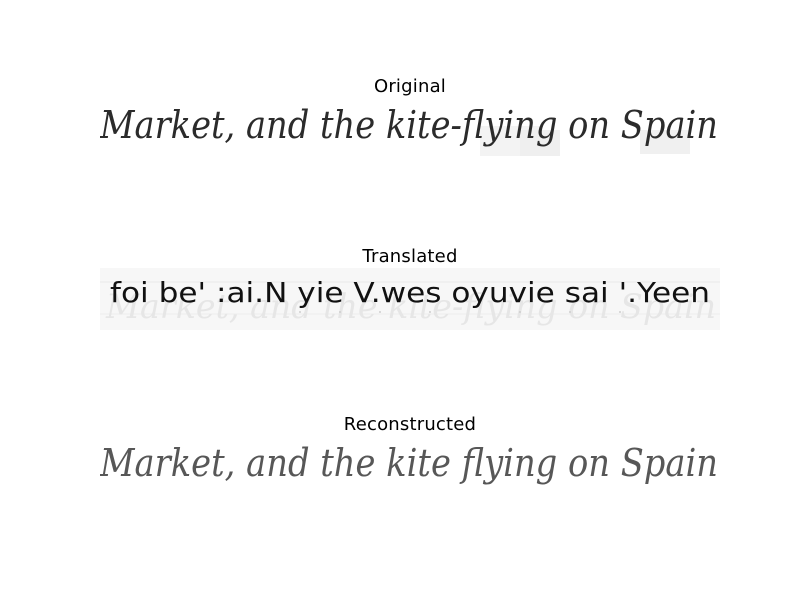 The image size is (800, 600). I want to click on reconstructed-handwriting-image: Market, and the kite flying on Spain, so click(410, 469).